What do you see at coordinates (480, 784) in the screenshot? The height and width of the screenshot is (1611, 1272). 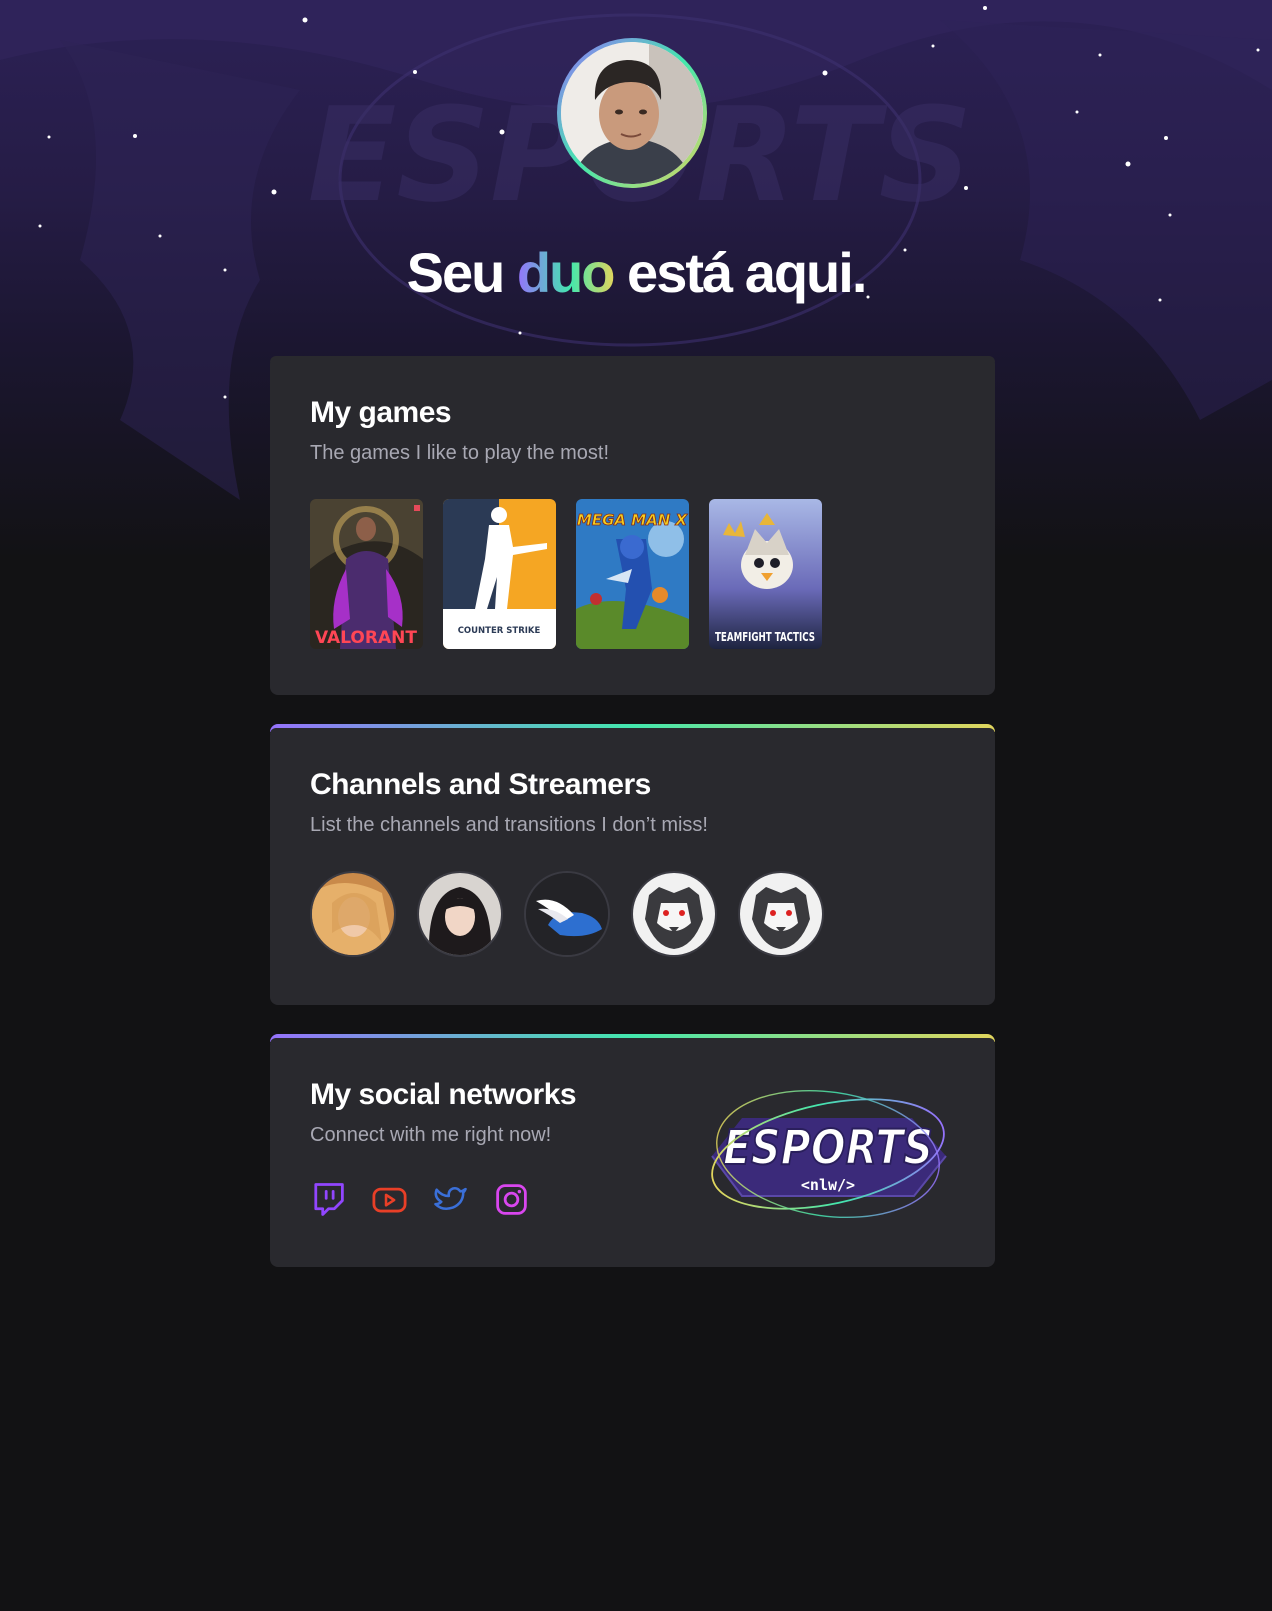 I see `streamers-title: Channels and Streamers` at bounding box center [480, 784].